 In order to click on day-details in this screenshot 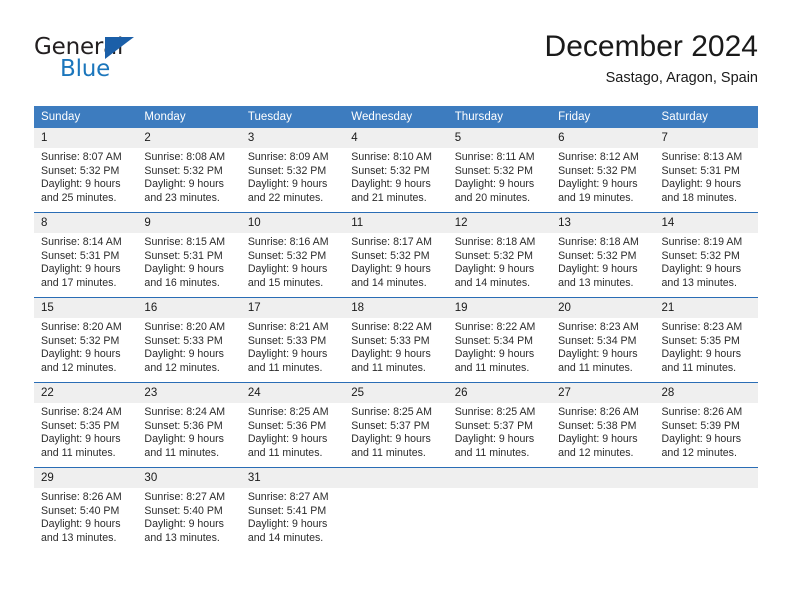, I will do `click(499, 489)`.